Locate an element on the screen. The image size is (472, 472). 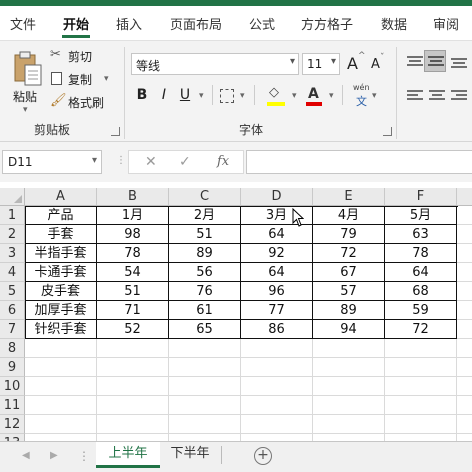
row-header: 11 is located at coordinates (12, 405).